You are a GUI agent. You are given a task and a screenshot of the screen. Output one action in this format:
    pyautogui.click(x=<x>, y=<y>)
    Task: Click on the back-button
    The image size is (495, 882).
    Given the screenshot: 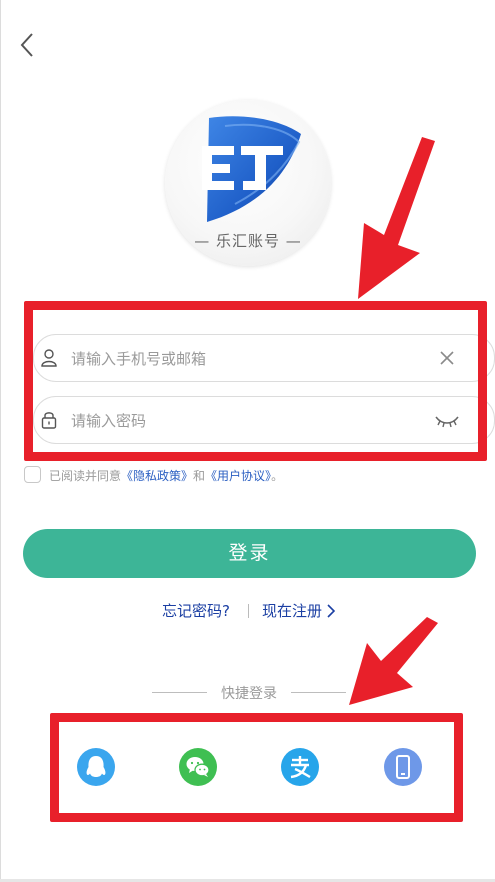 What is the action you would take?
    pyautogui.click(x=28, y=45)
    